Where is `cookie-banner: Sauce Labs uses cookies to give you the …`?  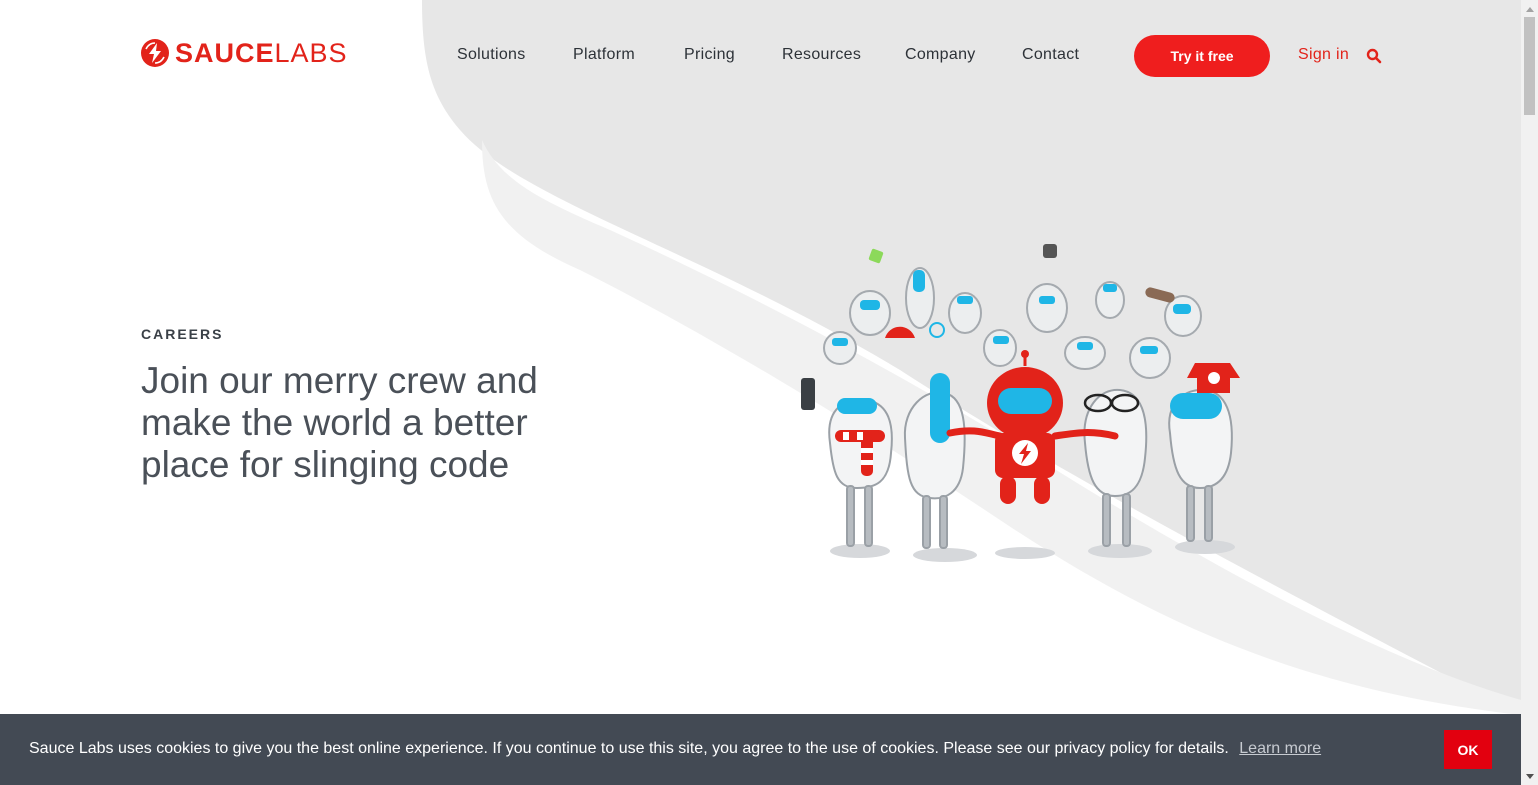 cookie-banner: Sauce Labs uses cookies to give you the … is located at coordinates (760, 749).